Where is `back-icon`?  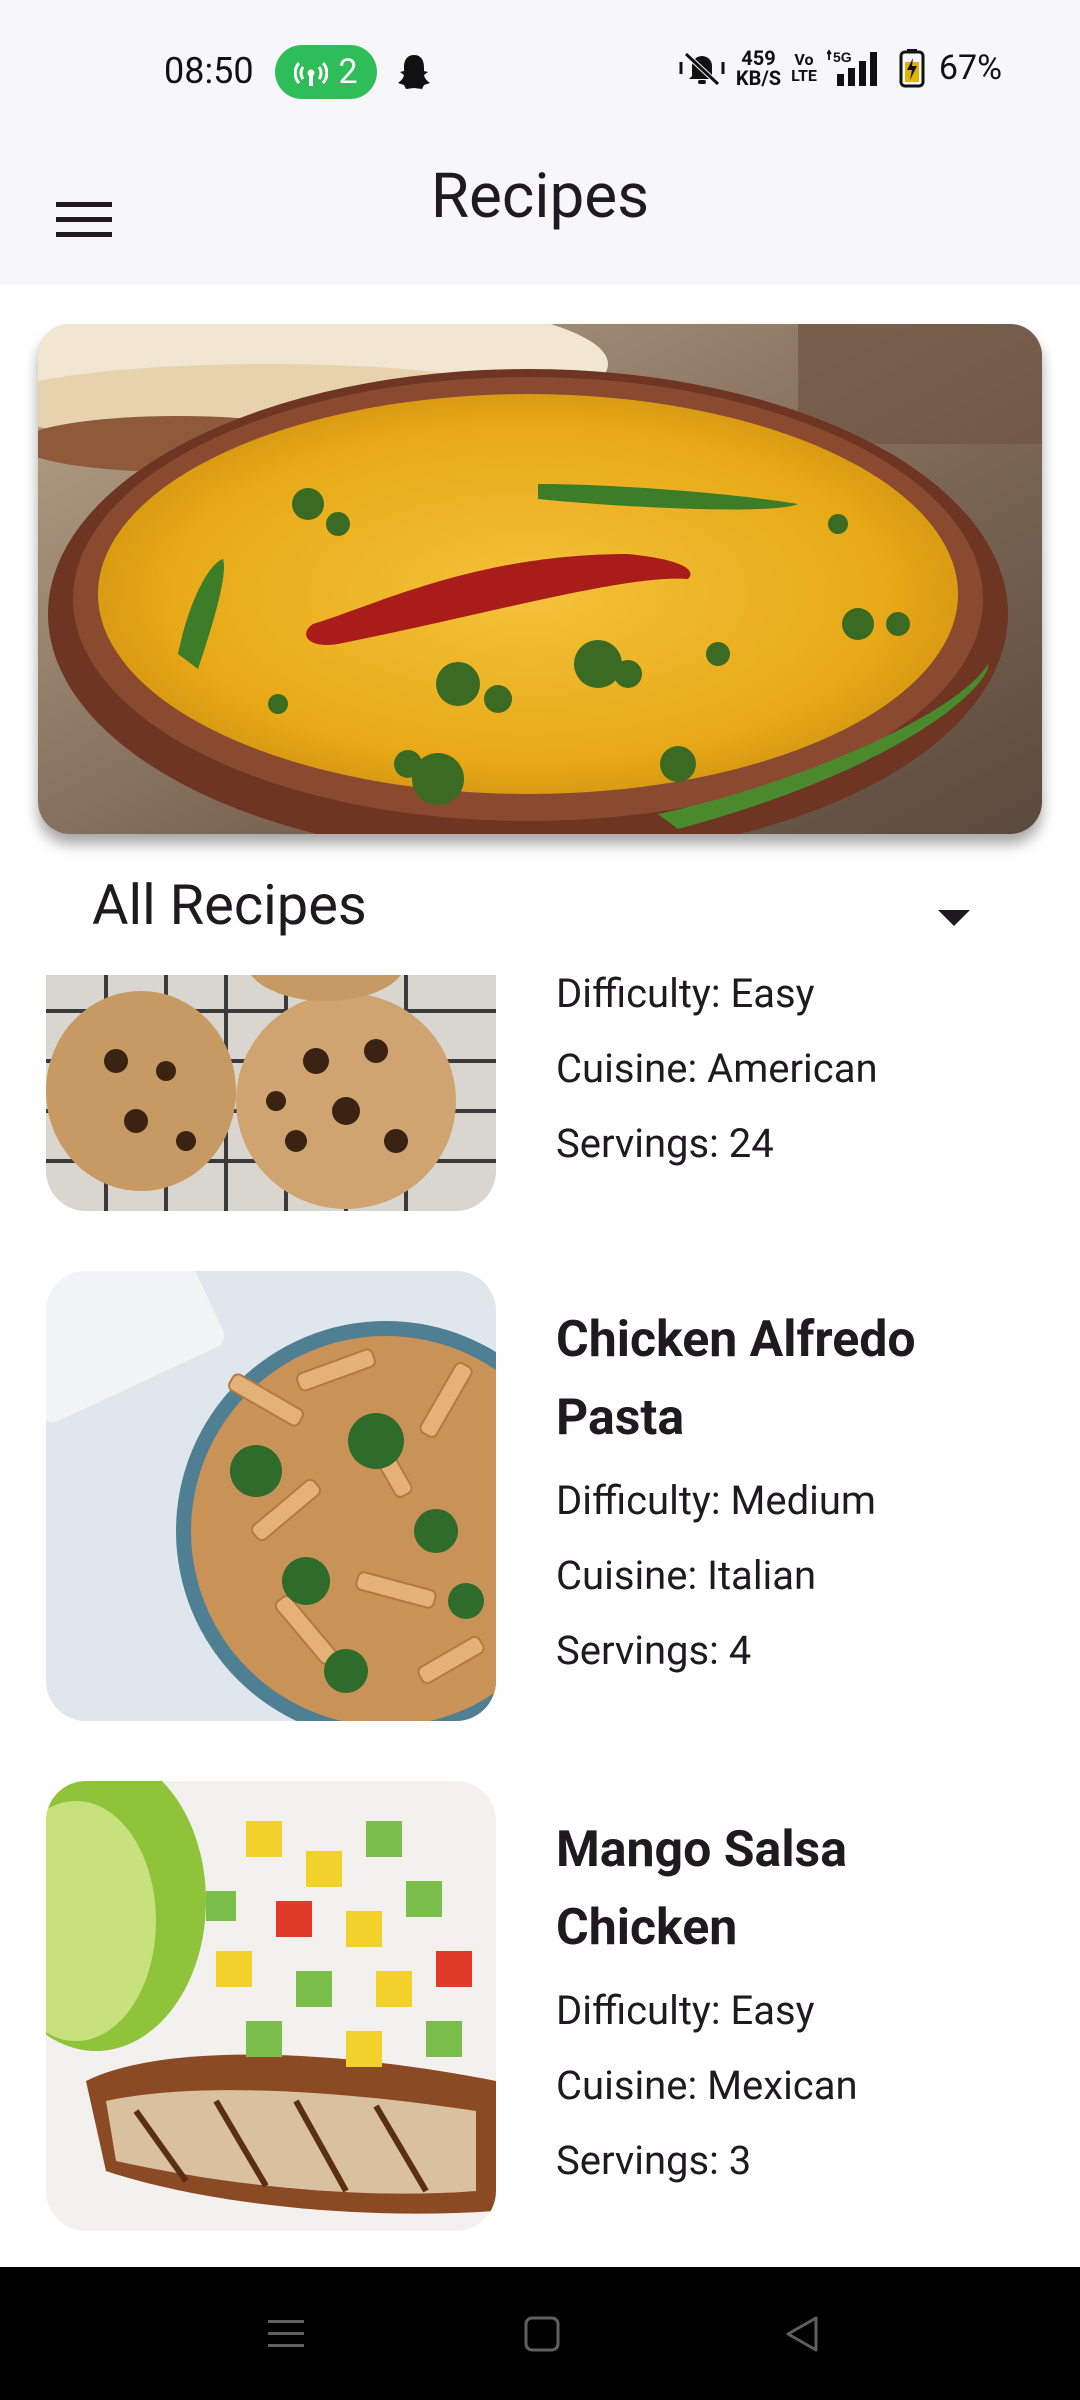
back-icon is located at coordinates (802, 2334).